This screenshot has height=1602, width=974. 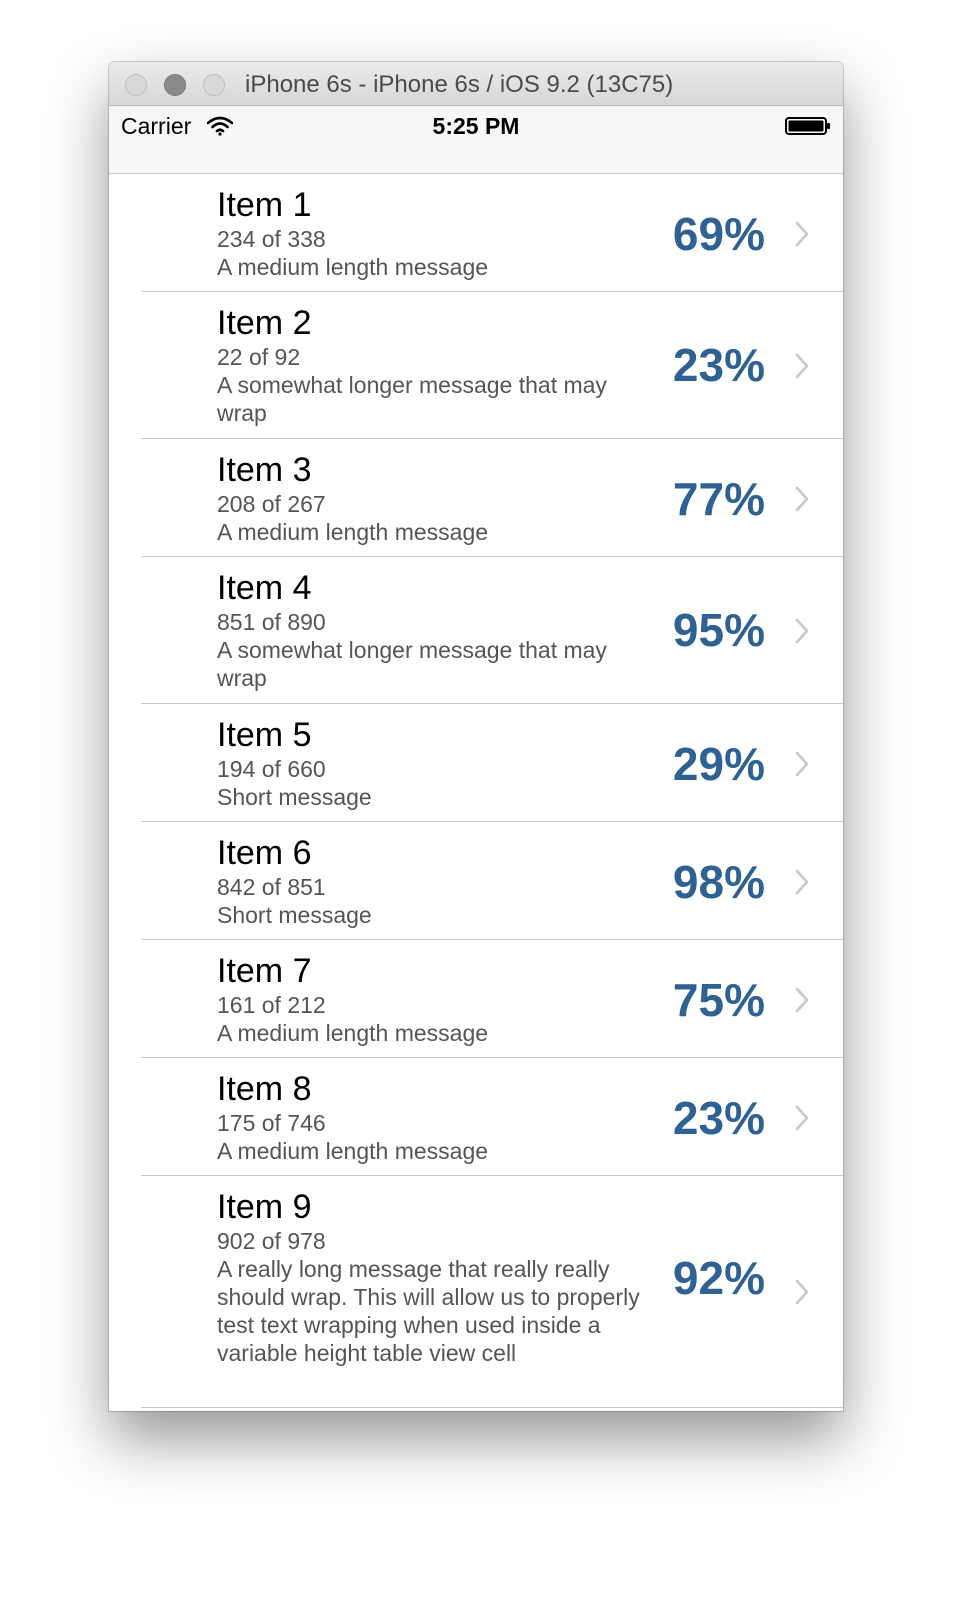 What do you see at coordinates (476, 140) in the screenshot?
I see `ios-status-bar: Carrier 5:25 PM` at bounding box center [476, 140].